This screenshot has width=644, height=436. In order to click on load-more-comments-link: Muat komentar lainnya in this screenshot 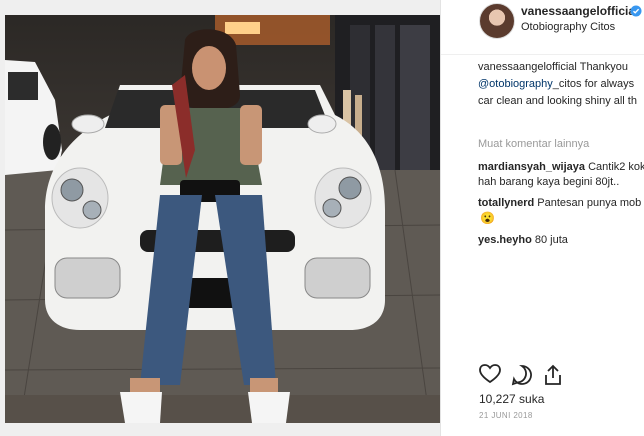, I will do `click(533, 144)`.